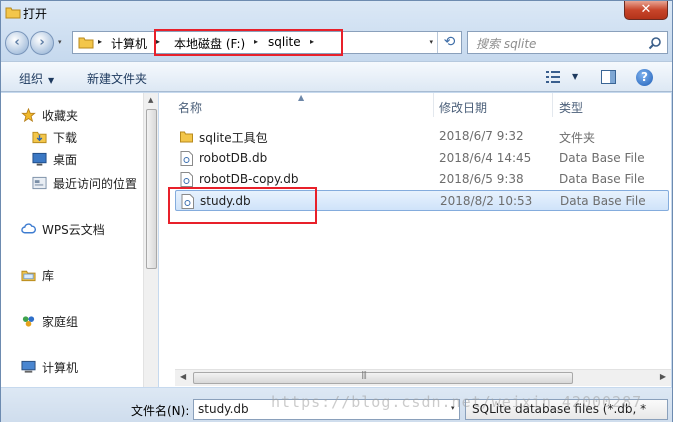 This screenshot has height=422, width=673. Describe the element at coordinates (31, 79) in the screenshot. I see `organize-label: 组织` at that location.